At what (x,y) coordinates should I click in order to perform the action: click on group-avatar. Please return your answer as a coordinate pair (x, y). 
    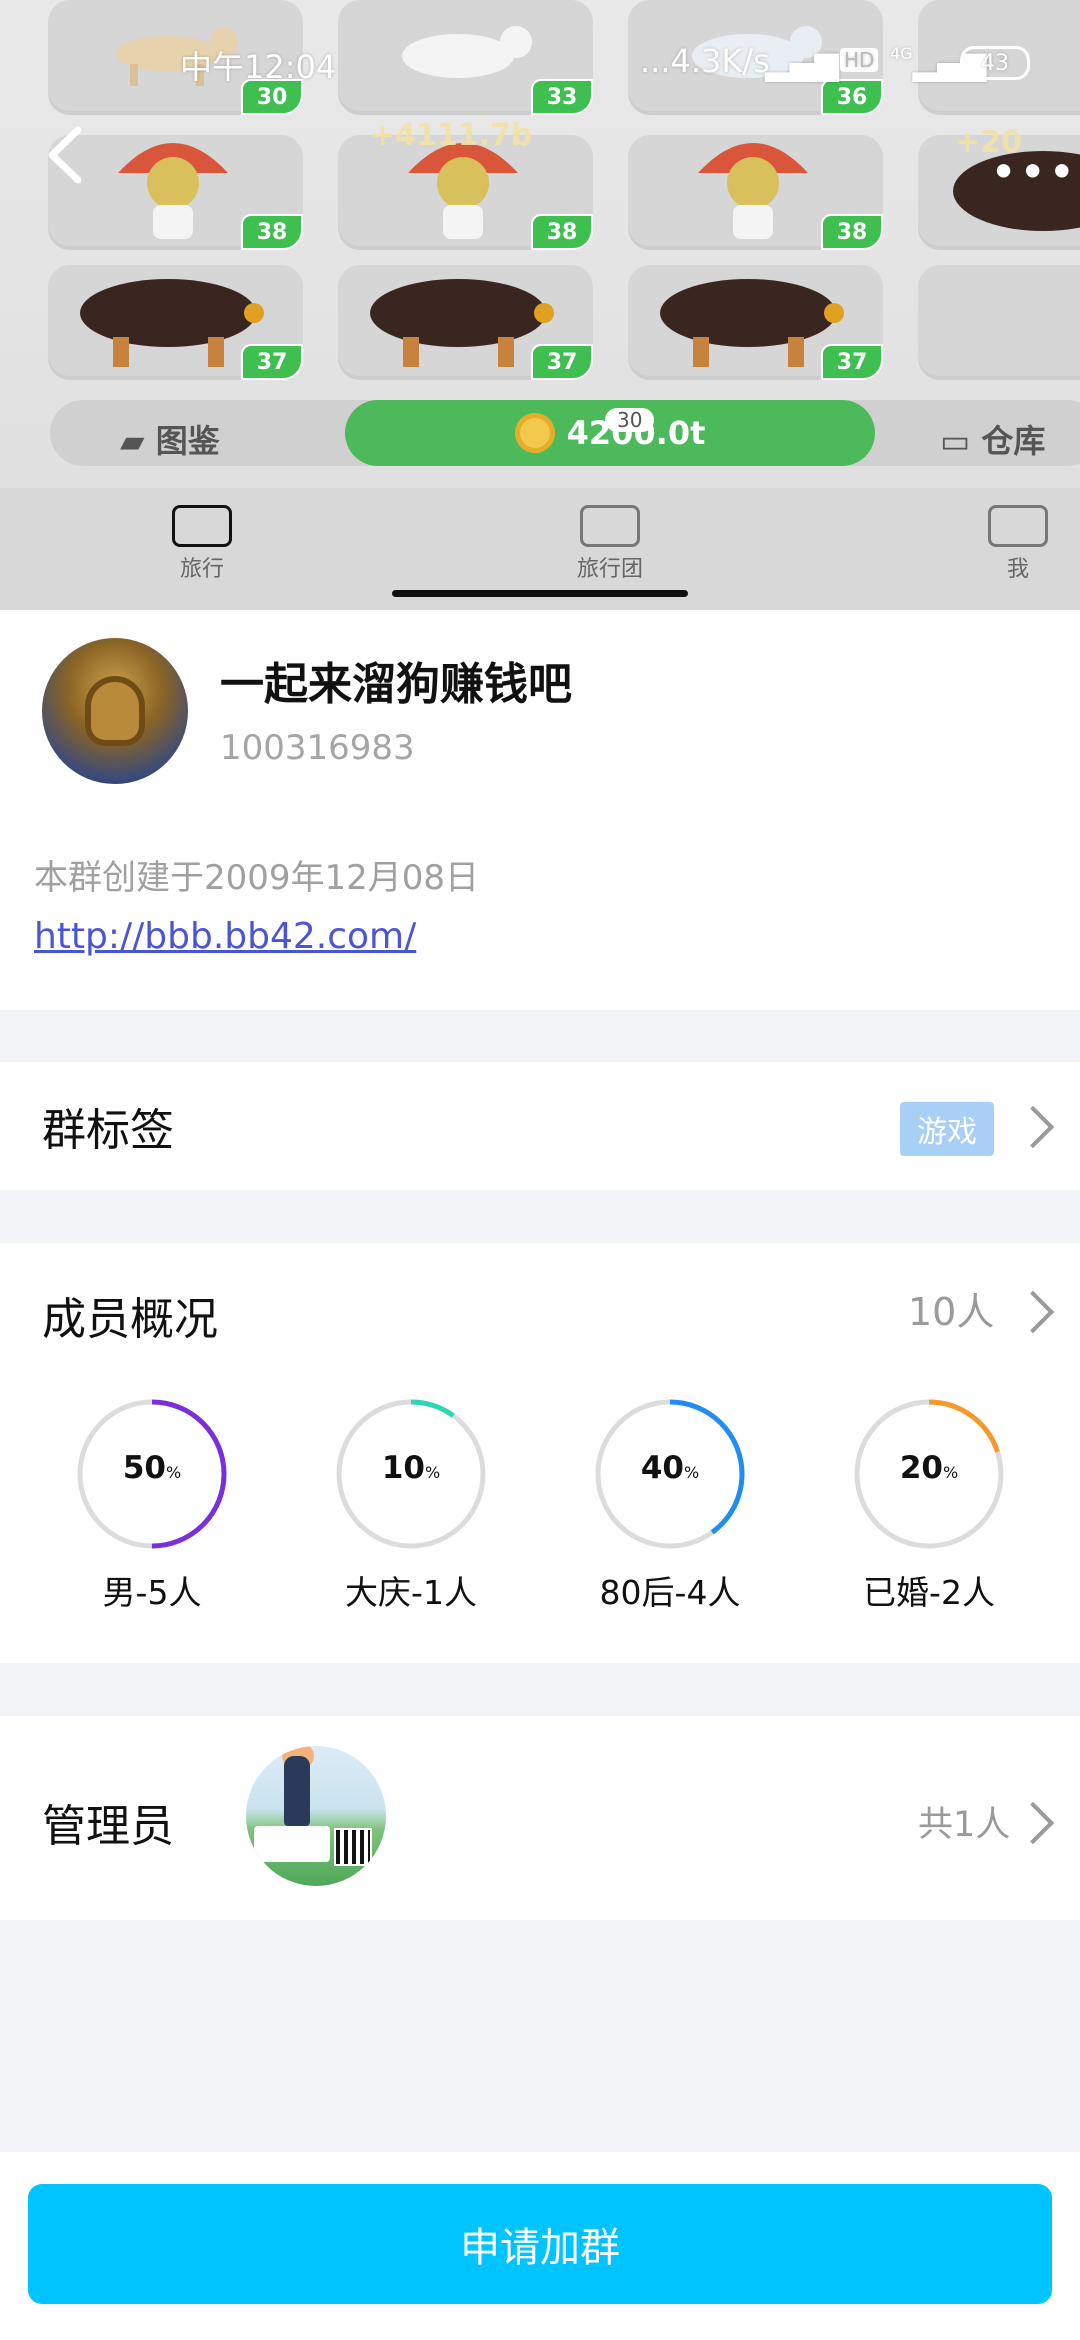
    Looking at the image, I should click on (115, 711).